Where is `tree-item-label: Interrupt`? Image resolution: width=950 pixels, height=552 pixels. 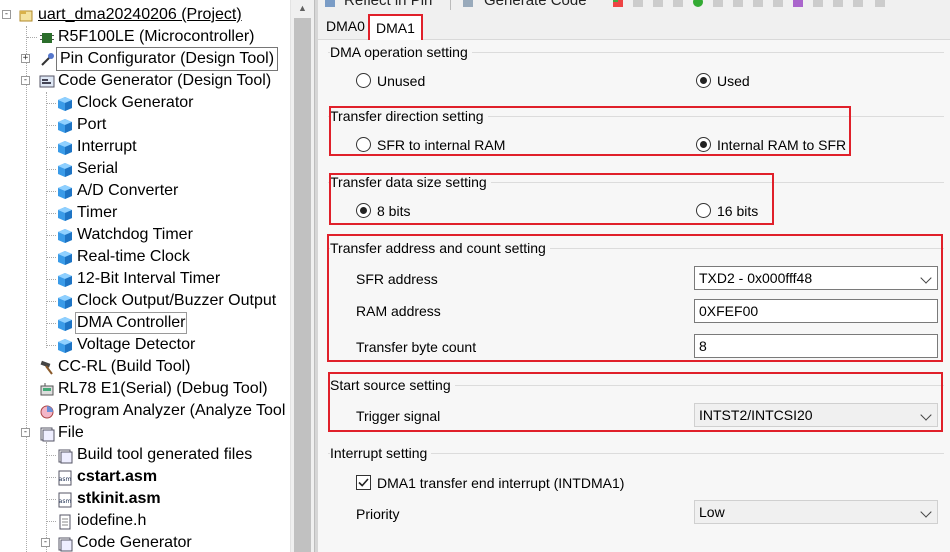
tree-item-label: Interrupt is located at coordinates (107, 146).